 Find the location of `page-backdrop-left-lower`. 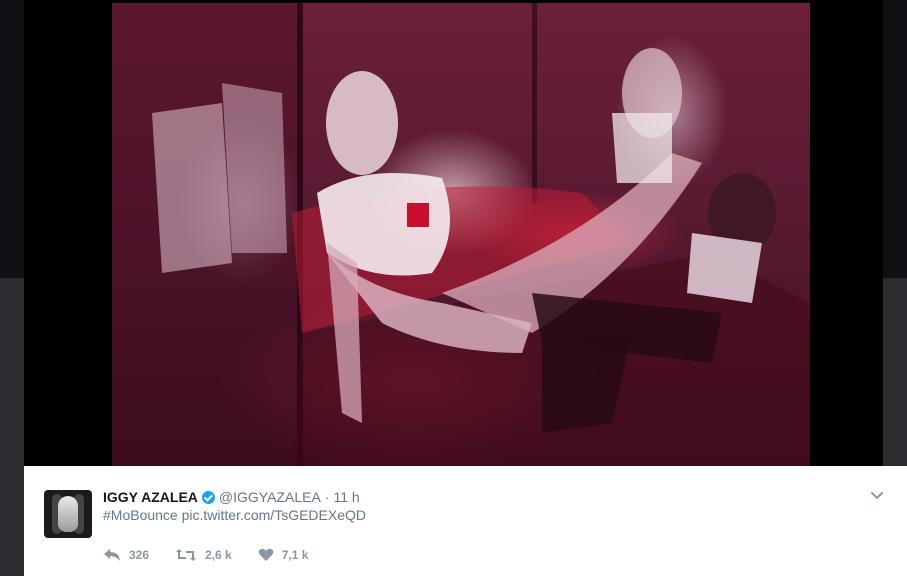

page-backdrop-left-lower is located at coordinates (12, 427).